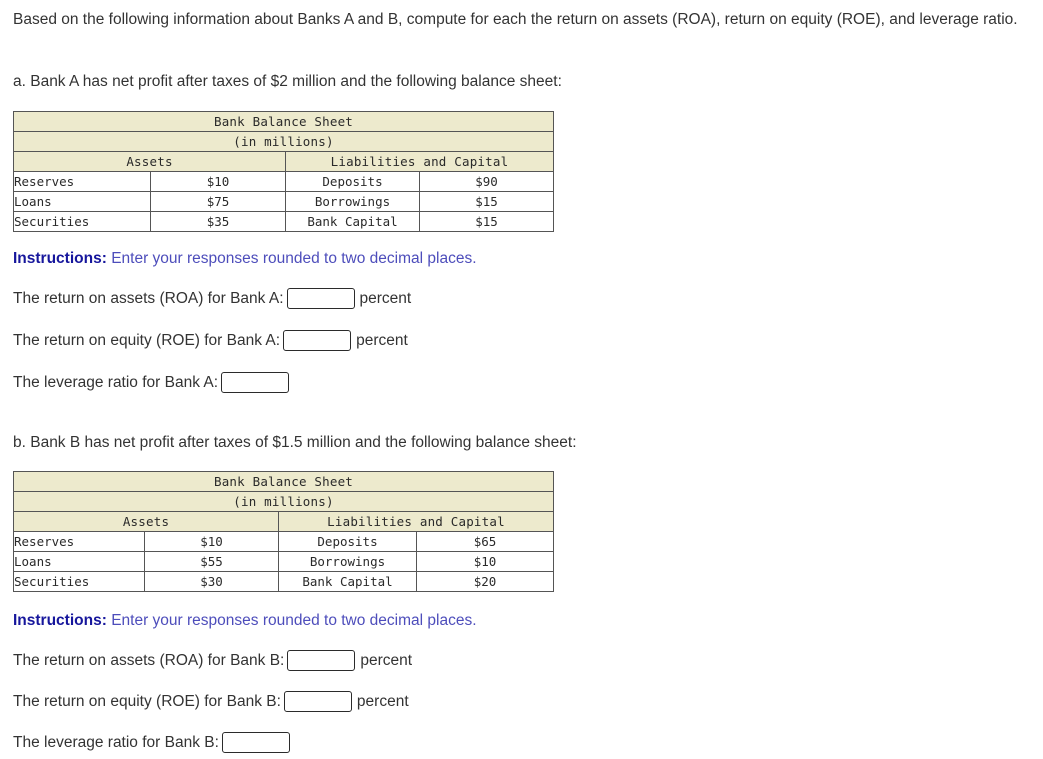 The width and height of the screenshot is (1043, 759). I want to click on leverage-input-bank-b, so click(255, 742).